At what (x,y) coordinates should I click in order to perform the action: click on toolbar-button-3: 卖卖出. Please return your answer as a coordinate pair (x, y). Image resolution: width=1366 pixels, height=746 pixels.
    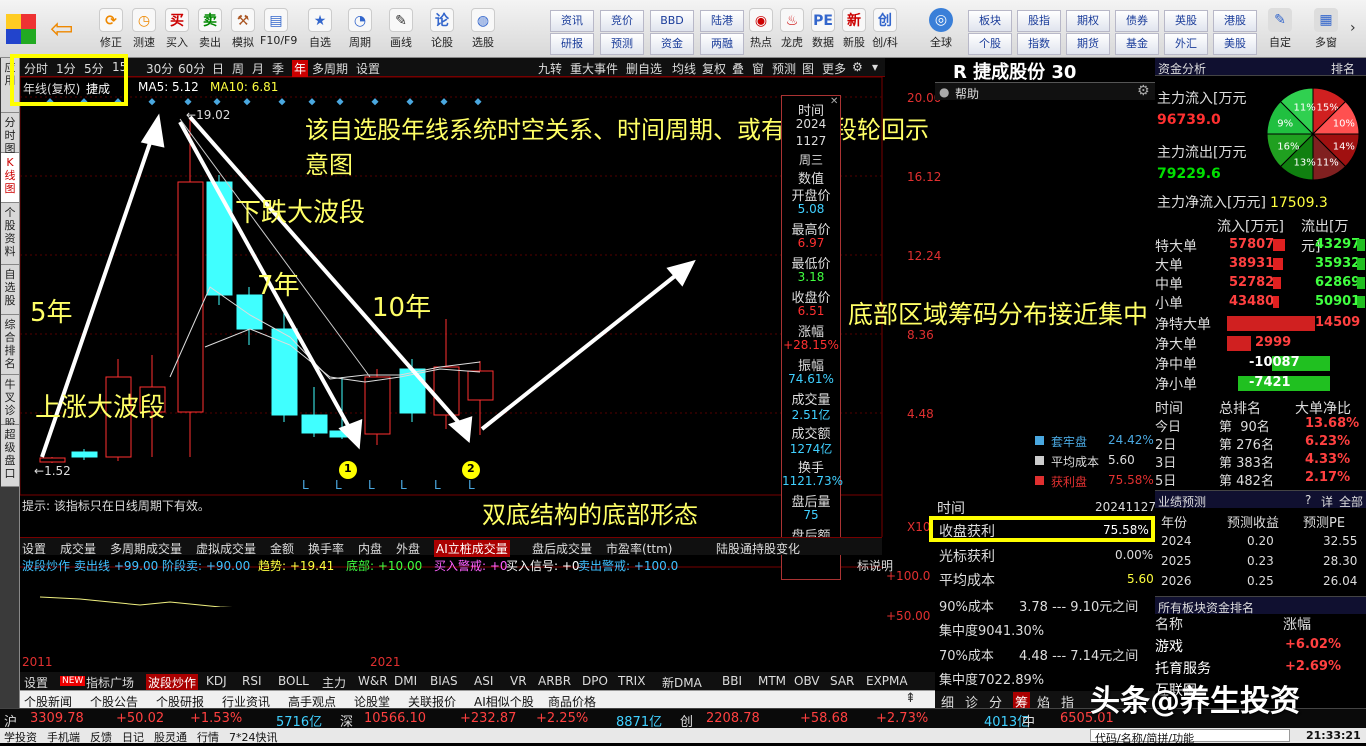
    Looking at the image, I should click on (210, 30).